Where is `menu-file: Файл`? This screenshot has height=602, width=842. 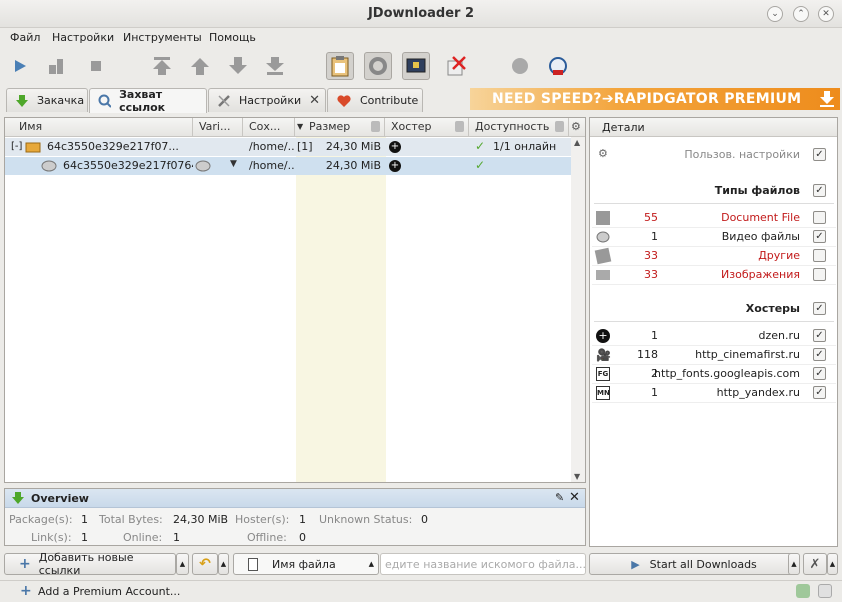
menu-file: Файл is located at coordinates (25, 37).